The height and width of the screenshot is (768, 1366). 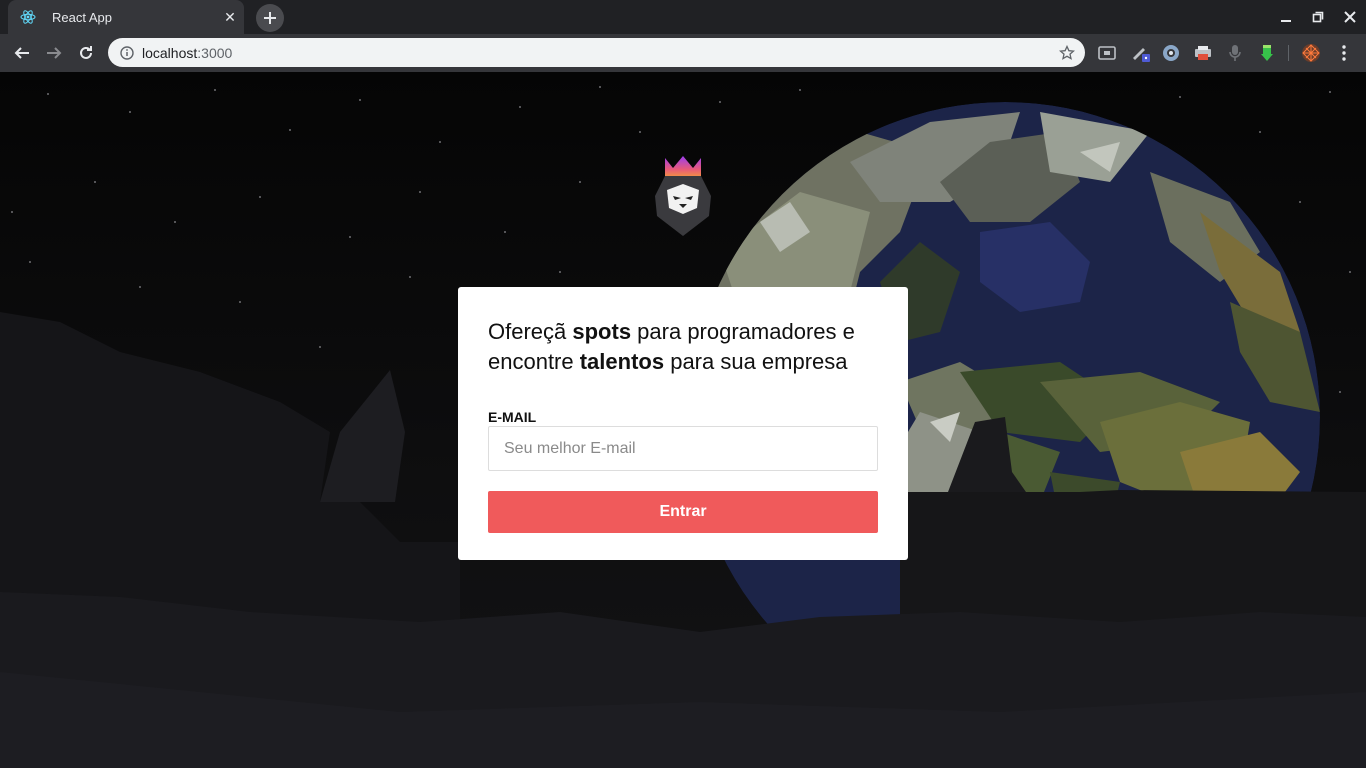 I want to click on back-button, so click(x=22, y=53).